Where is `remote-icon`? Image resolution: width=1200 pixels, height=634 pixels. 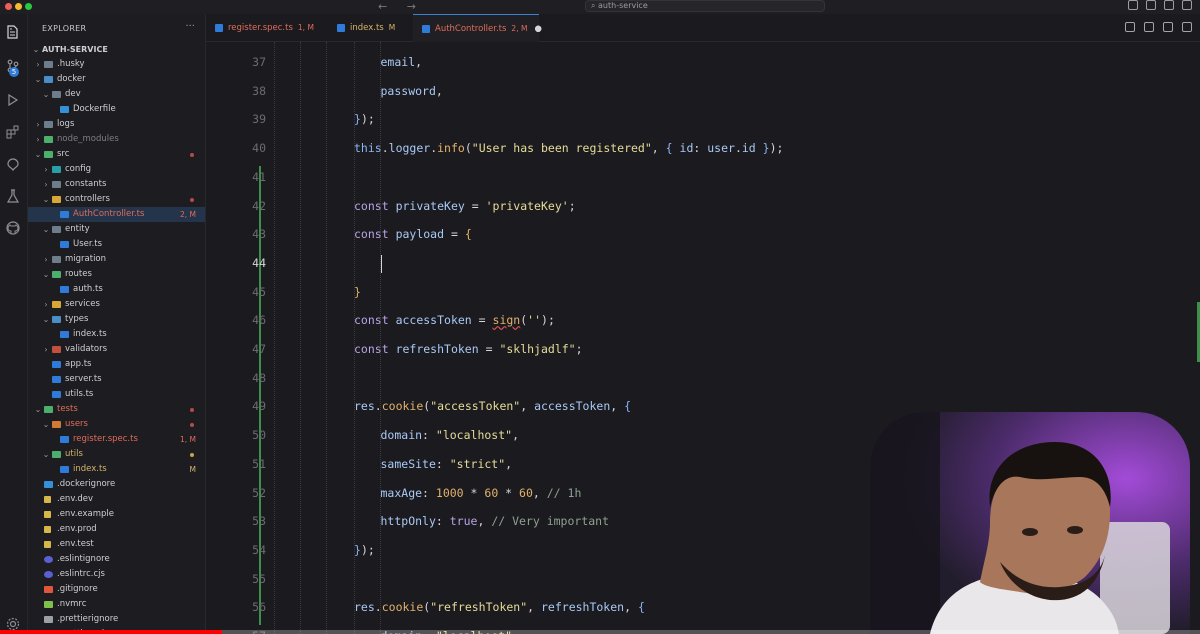
remote-icon is located at coordinates (13, 164).